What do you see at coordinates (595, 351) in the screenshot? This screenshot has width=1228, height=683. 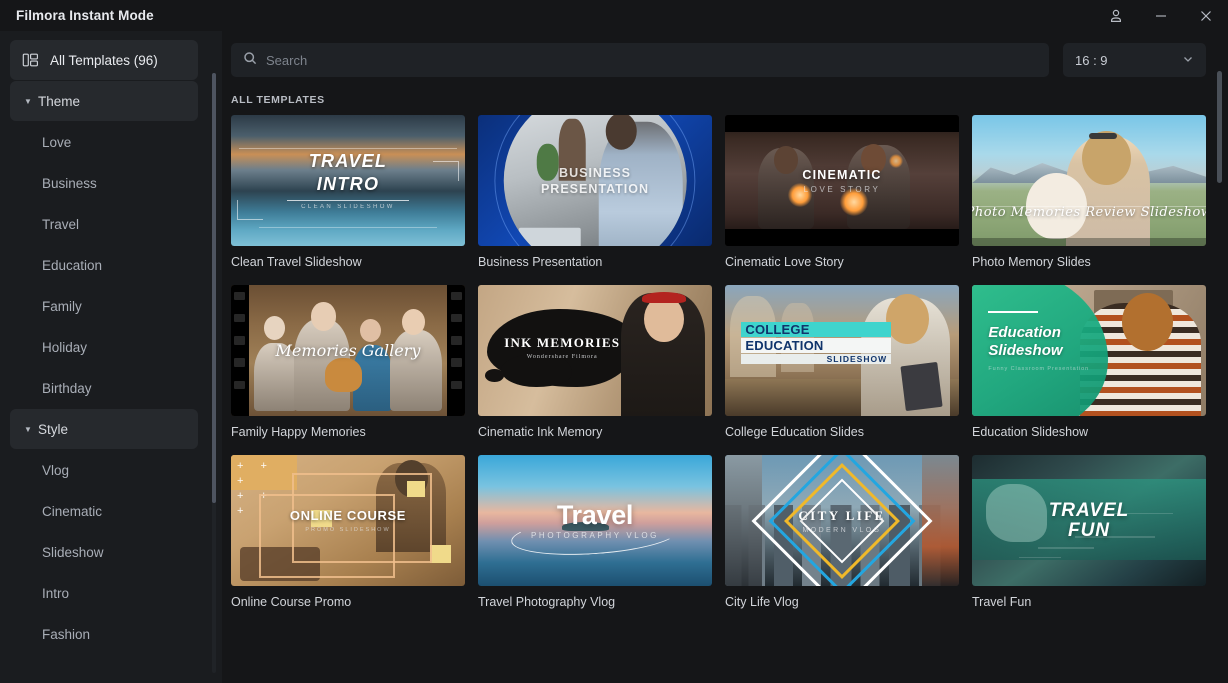 I see `template-thumbnail-cinematic-ink-memory: INK MEMORIES Wondershare Filmora` at bounding box center [595, 351].